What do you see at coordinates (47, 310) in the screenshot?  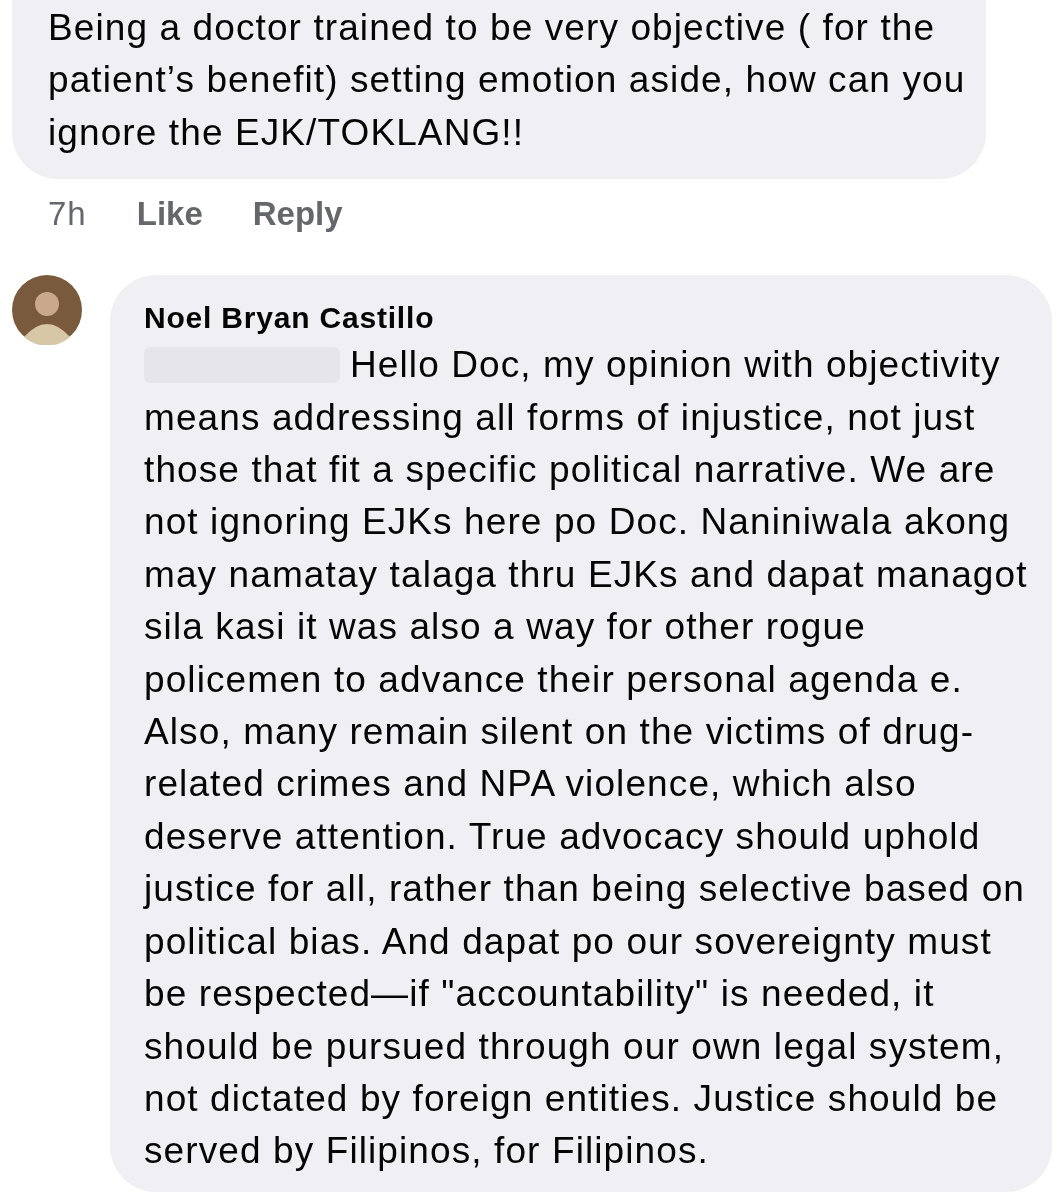 I see `avatar` at bounding box center [47, 310].